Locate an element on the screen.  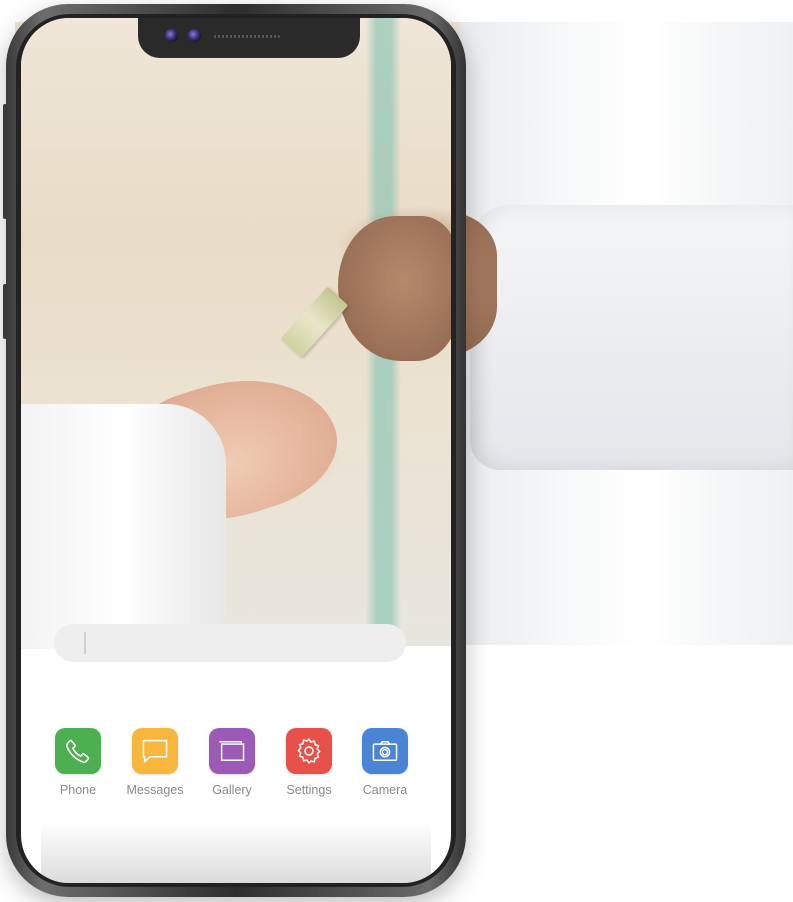
app-gallery: Gallery is located at coordinates (232, 762).